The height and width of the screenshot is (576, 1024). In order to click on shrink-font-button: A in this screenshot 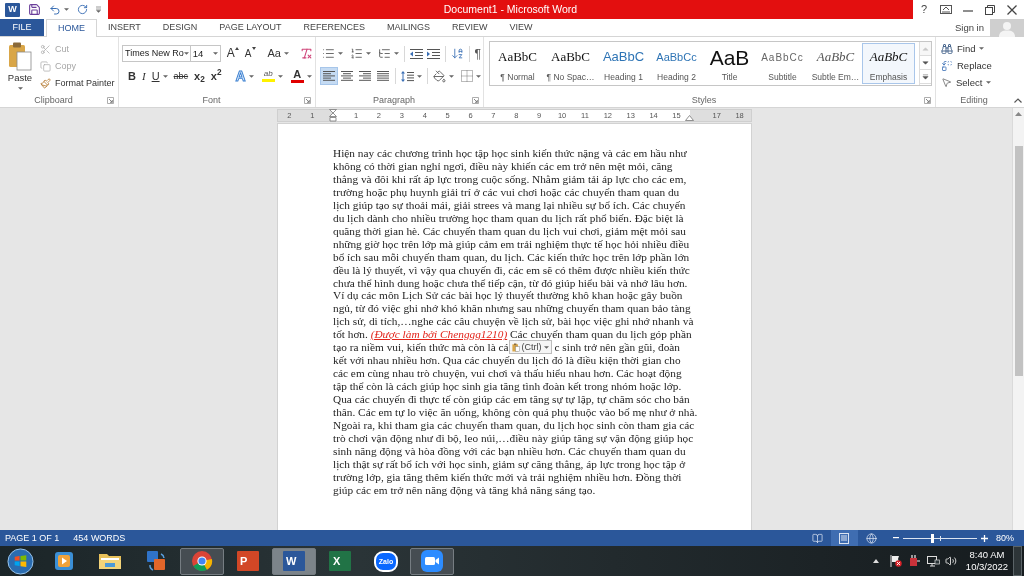, I will do `click(250, 53)`.